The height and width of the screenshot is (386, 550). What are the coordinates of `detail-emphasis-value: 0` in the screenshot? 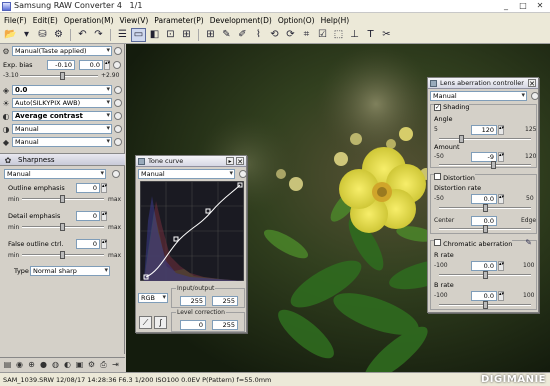 It's located at (88, 216).